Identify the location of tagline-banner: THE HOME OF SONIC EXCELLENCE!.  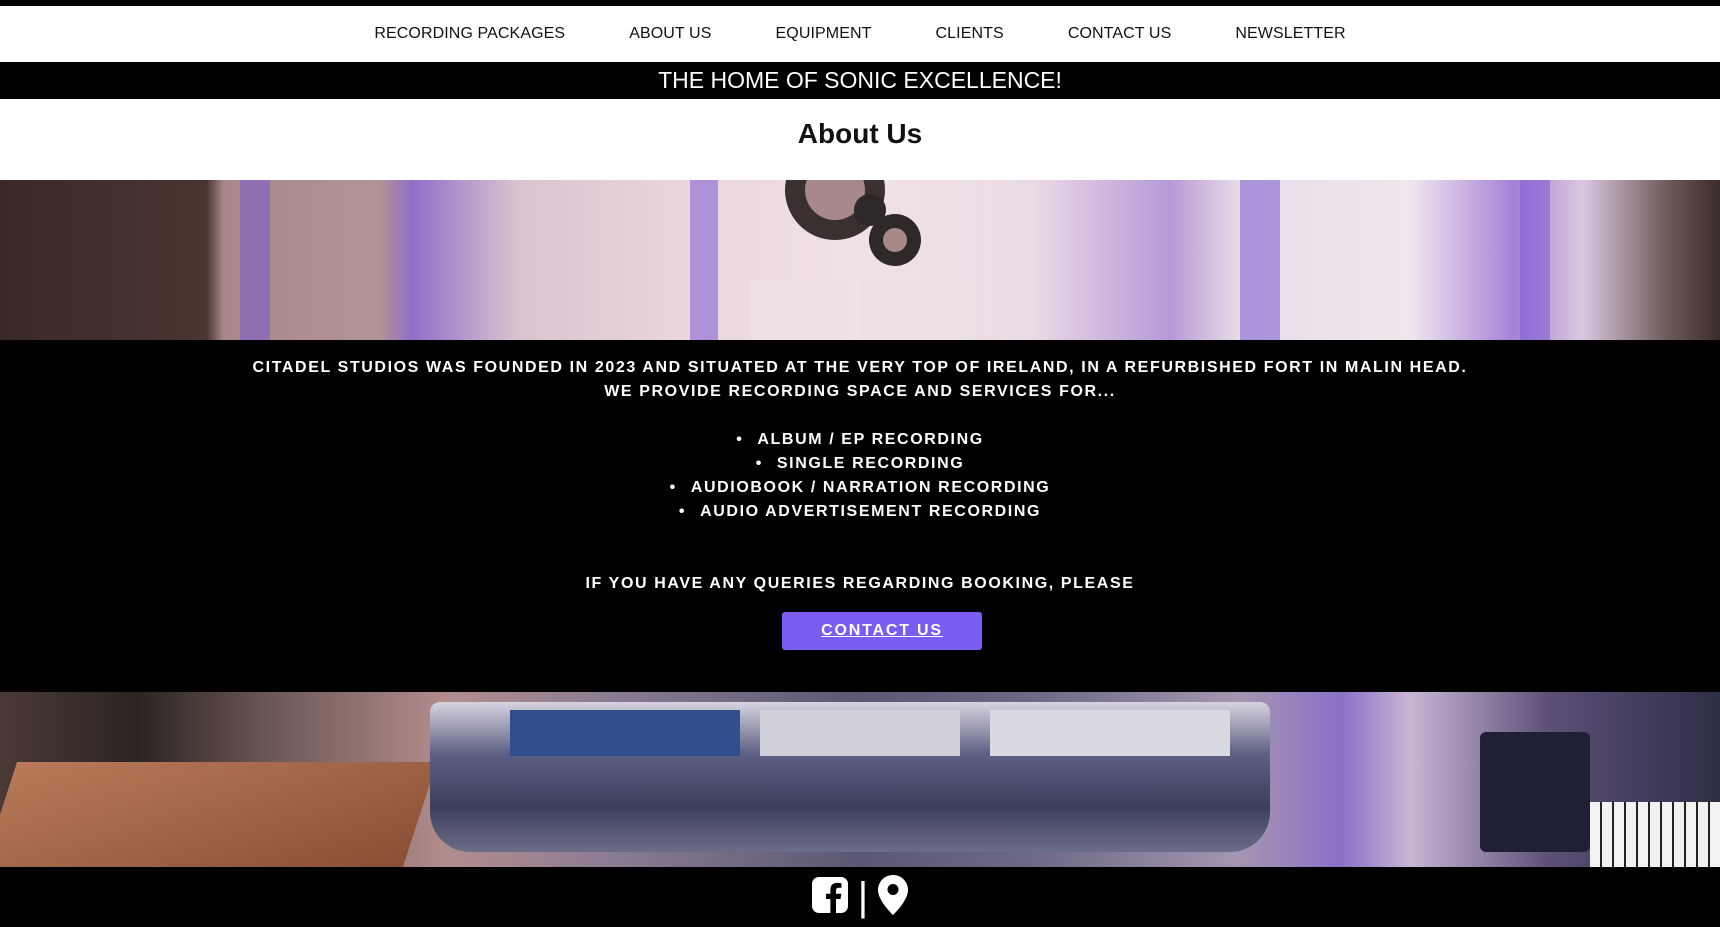
(860, 80).